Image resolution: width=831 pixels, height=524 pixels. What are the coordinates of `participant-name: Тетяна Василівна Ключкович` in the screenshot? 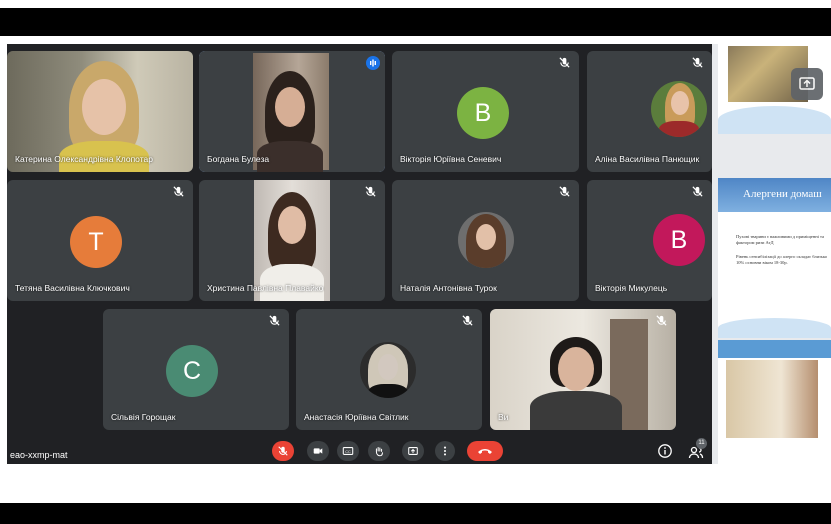 It's located at (72, 288).